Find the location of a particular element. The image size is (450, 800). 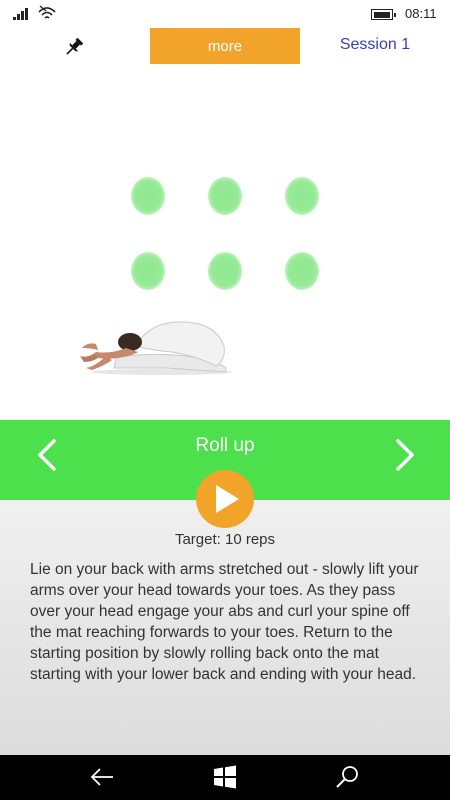

back-arrow-icon is located at coordinates (102, 777).